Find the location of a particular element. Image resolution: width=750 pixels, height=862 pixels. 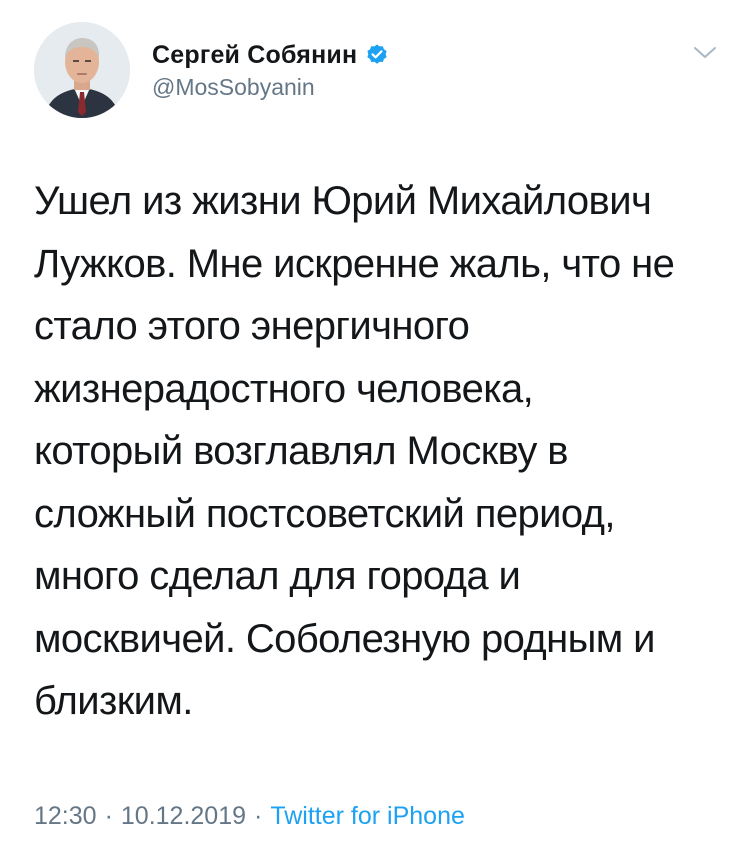

author-handle: @MosSobyanin is located at coordinates (233, 87).